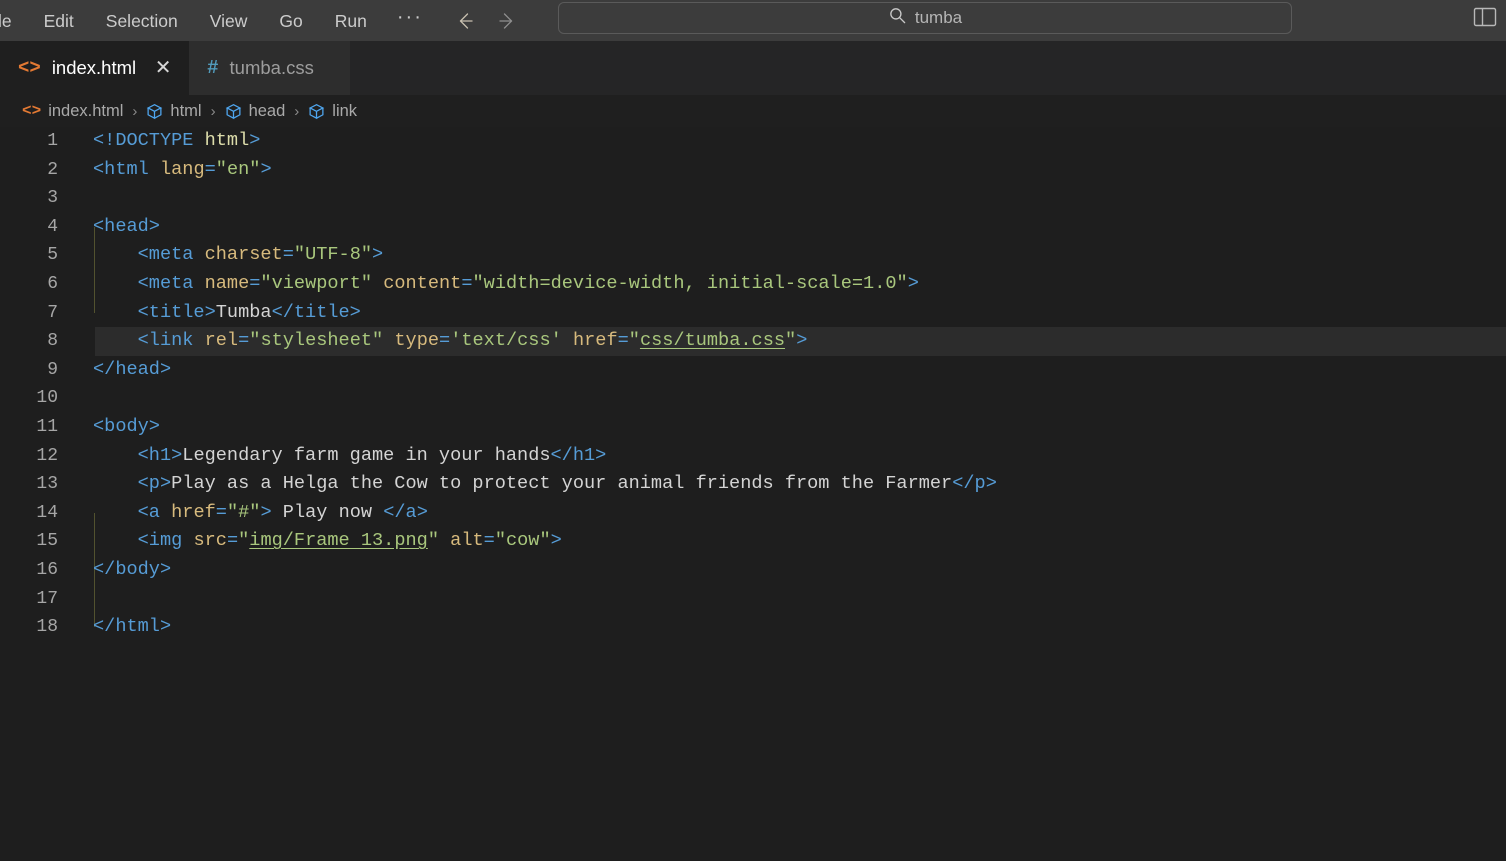  I want to click on code-line: 10, so click(753, 398).